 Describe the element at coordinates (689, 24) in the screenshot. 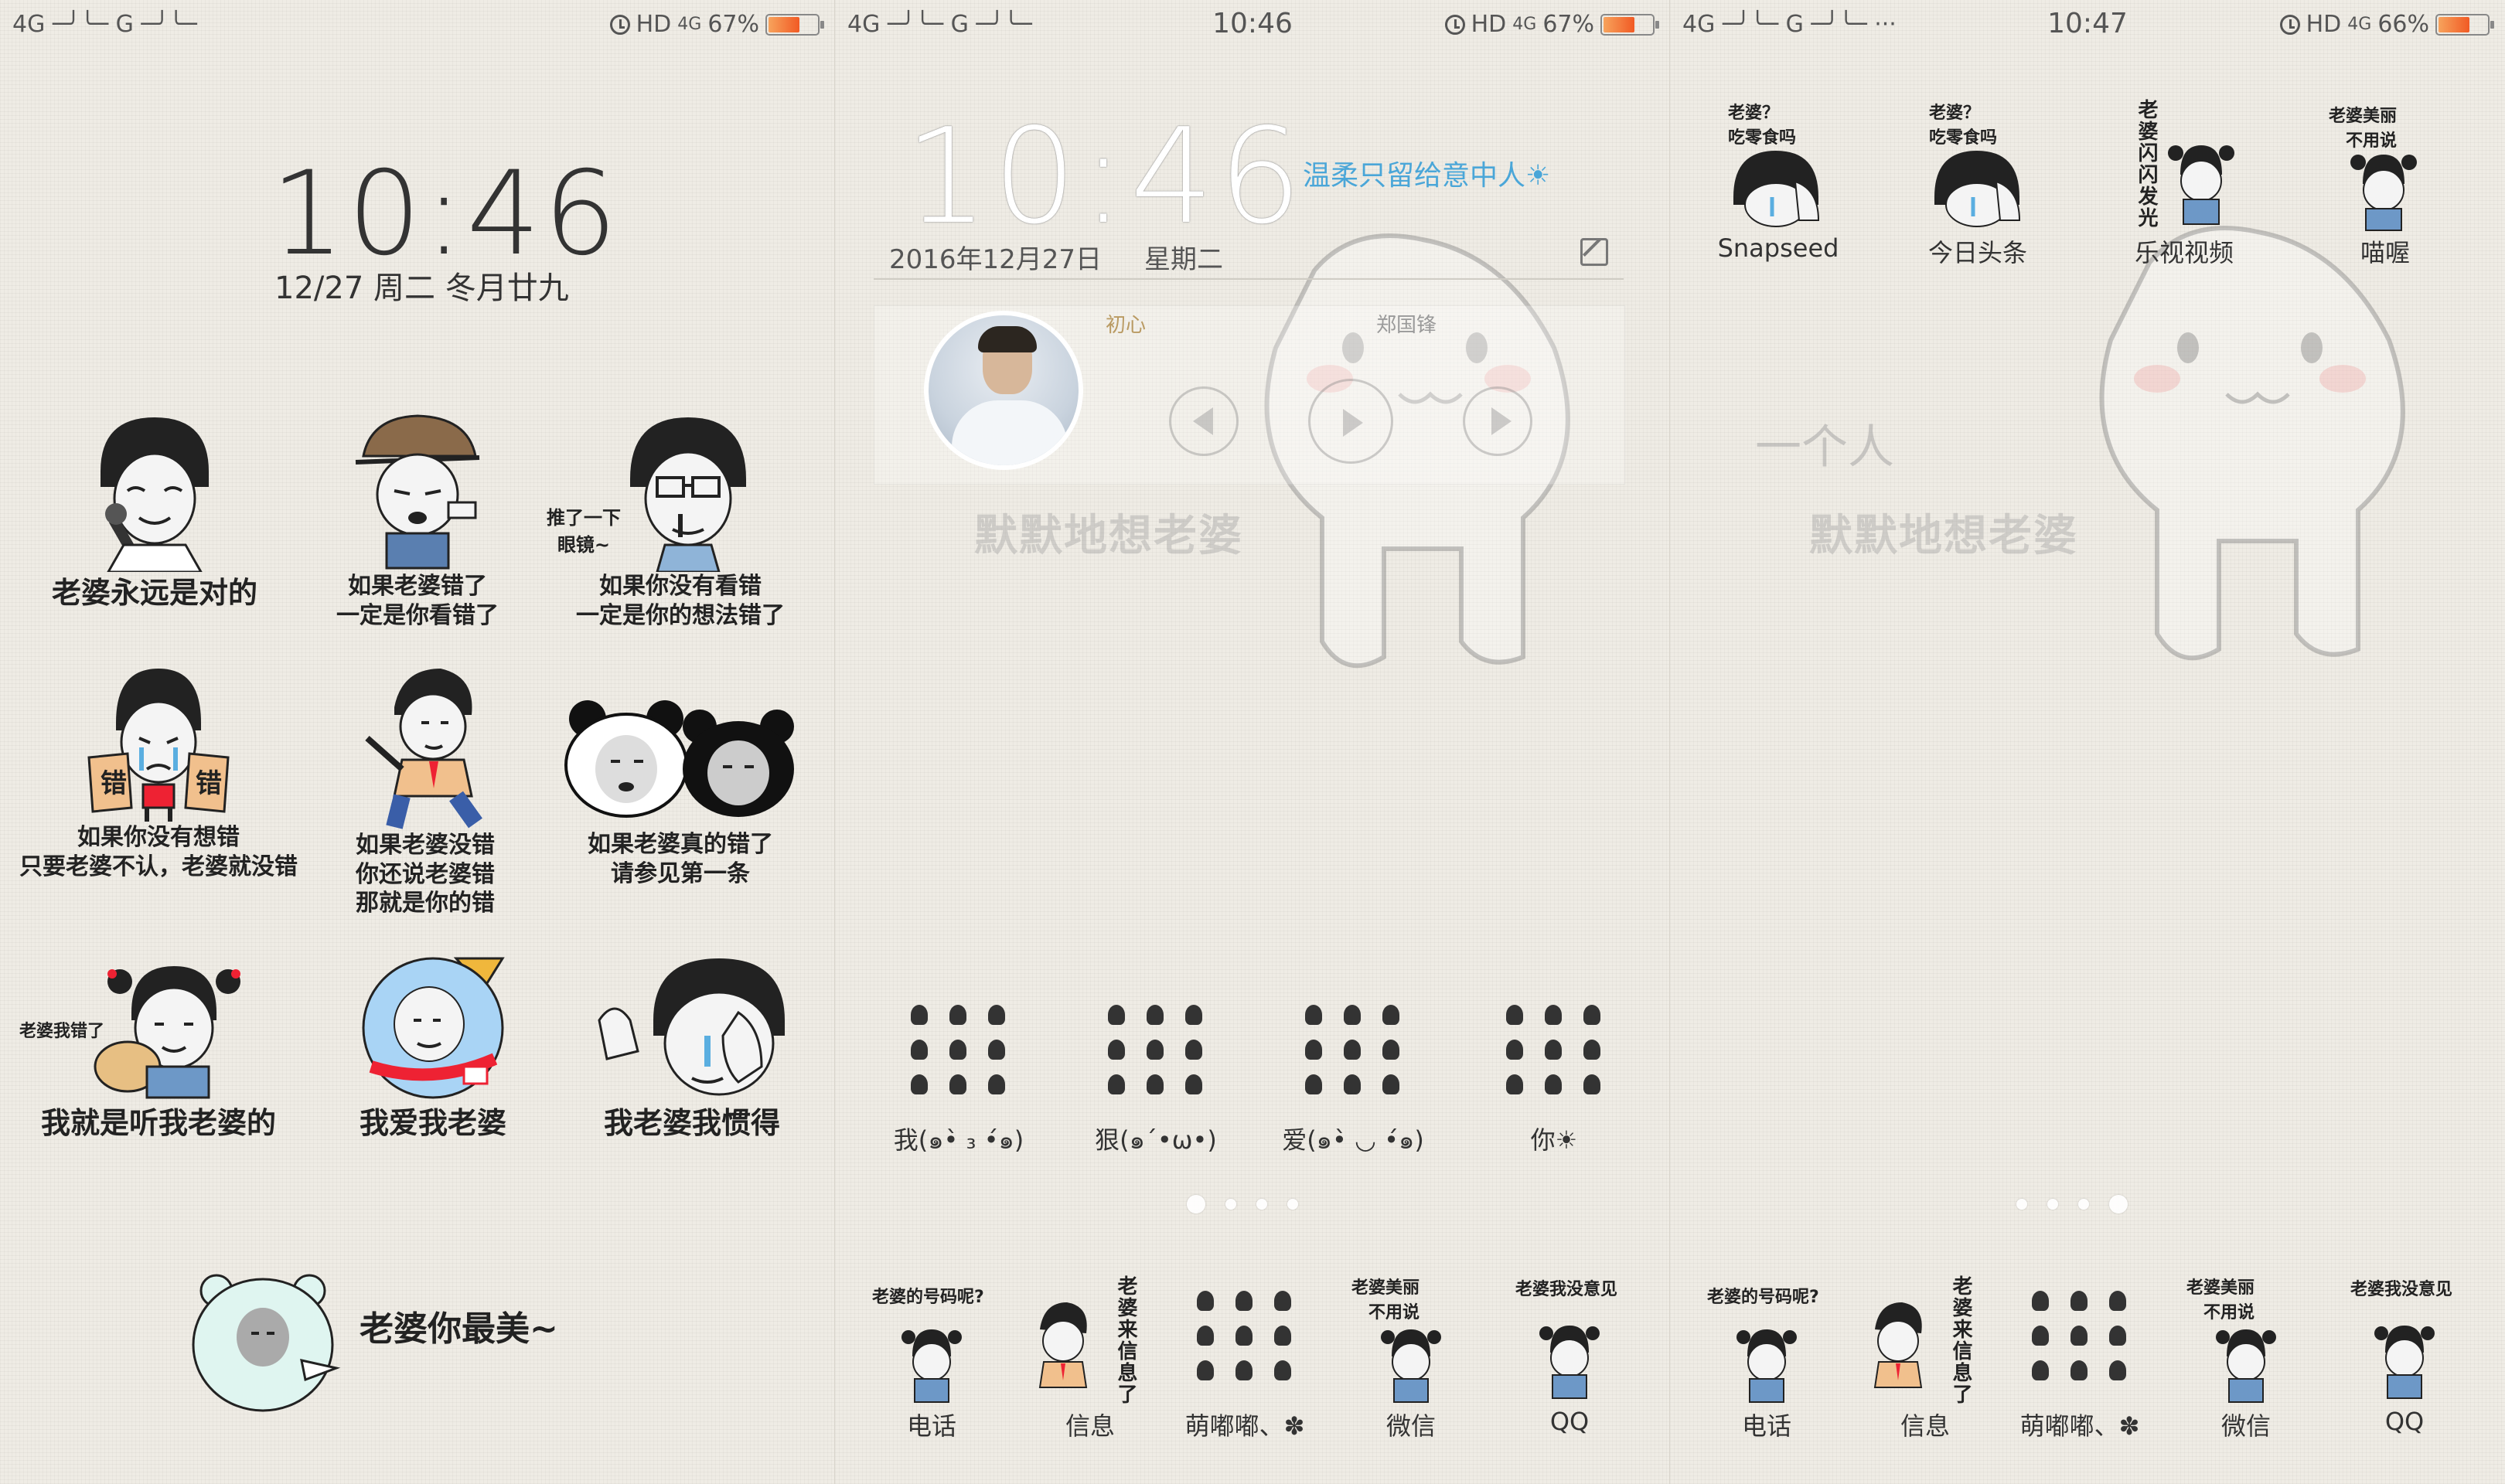

I see `network-indicator: 4G` at that location.